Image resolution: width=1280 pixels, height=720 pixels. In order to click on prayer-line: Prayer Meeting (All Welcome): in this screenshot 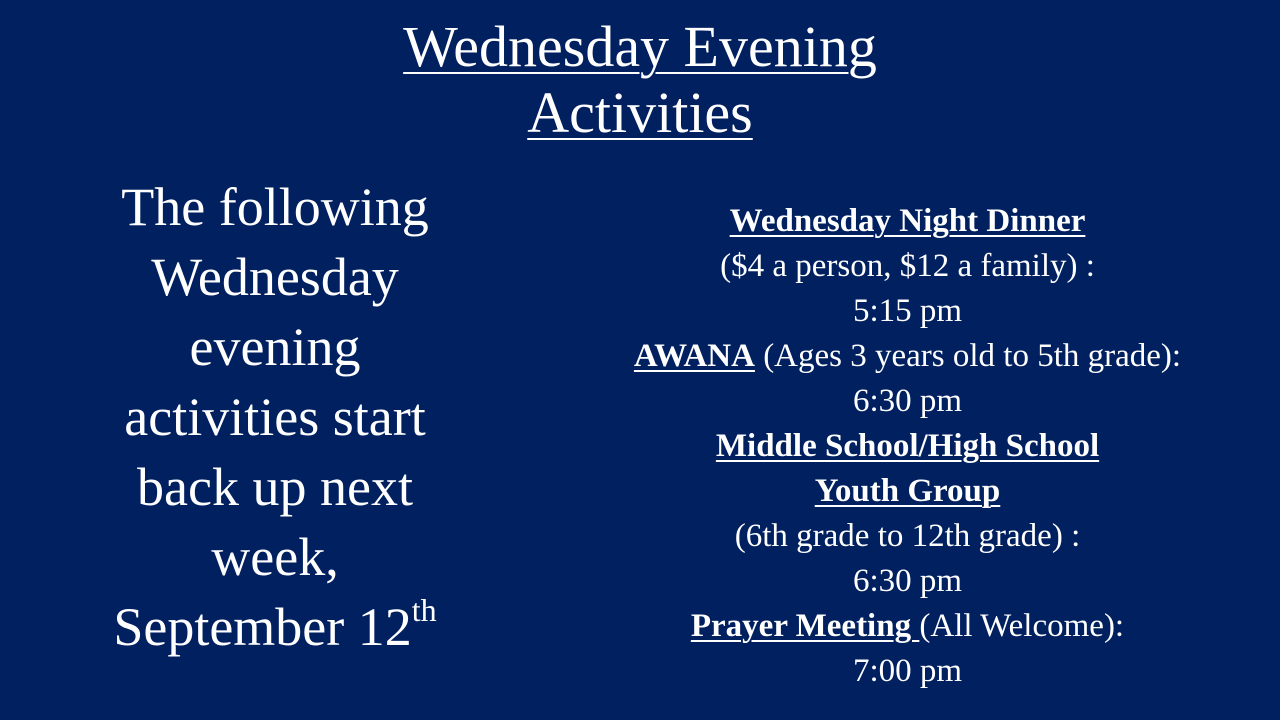, I will do `click(907, 626)`.